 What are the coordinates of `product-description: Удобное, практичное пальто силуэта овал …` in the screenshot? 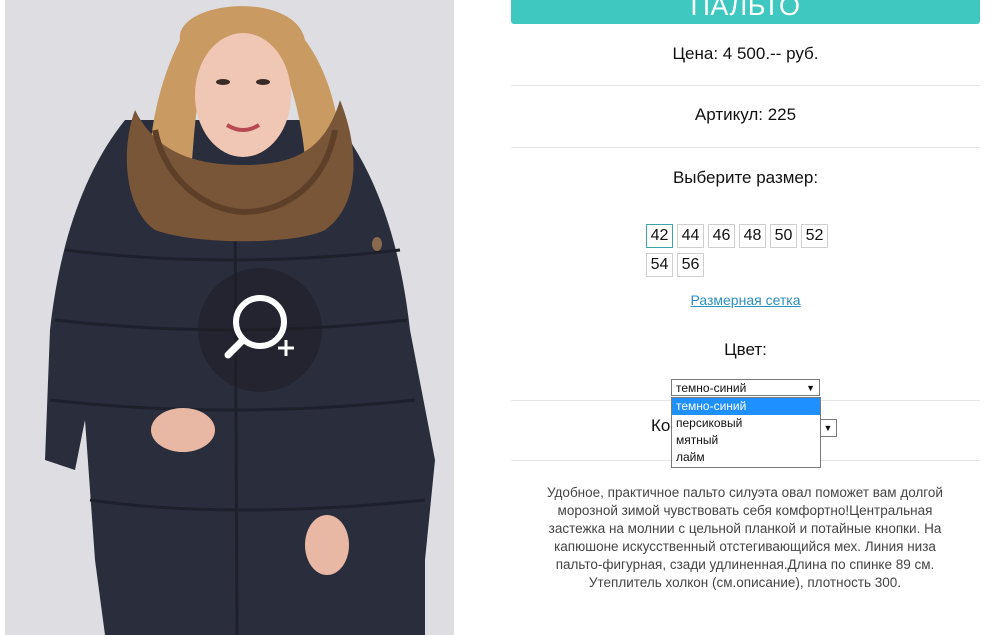 It's located at (745, 537).